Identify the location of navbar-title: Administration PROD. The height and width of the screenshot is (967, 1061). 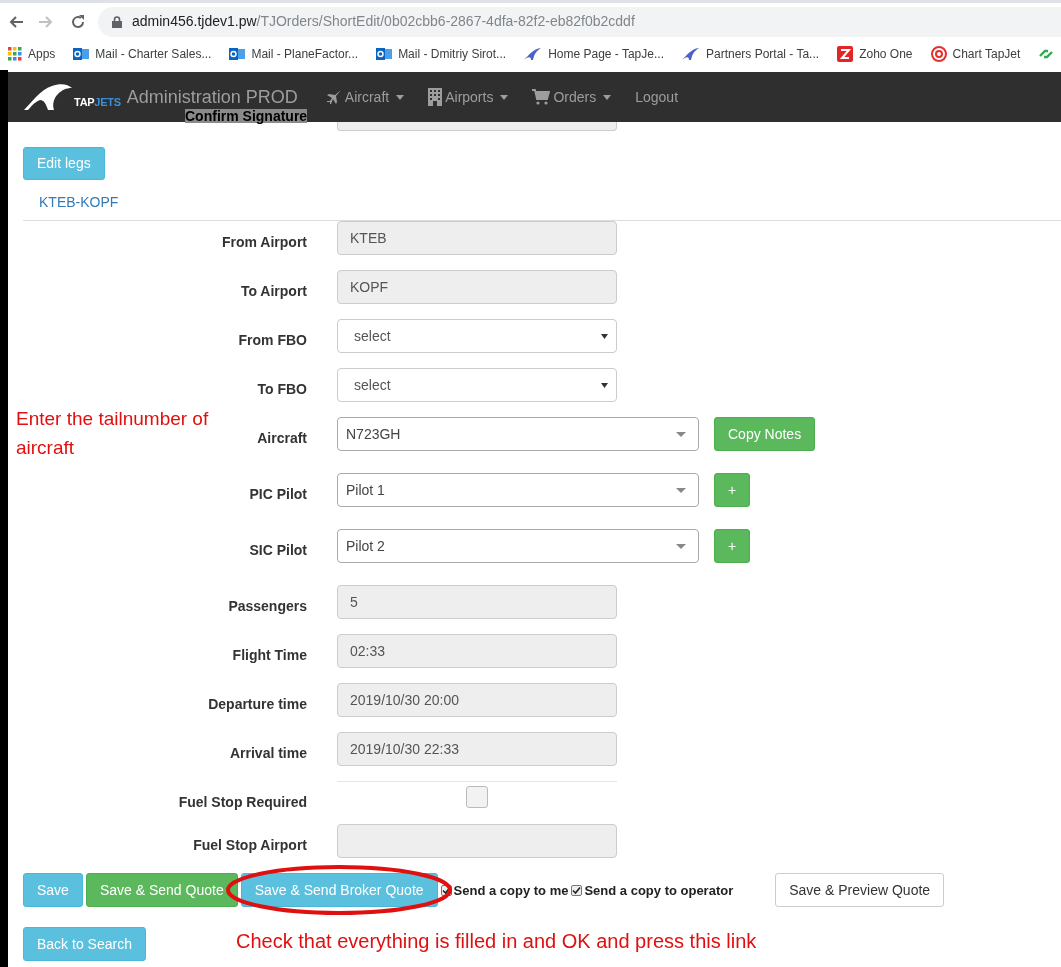
(212, 97).